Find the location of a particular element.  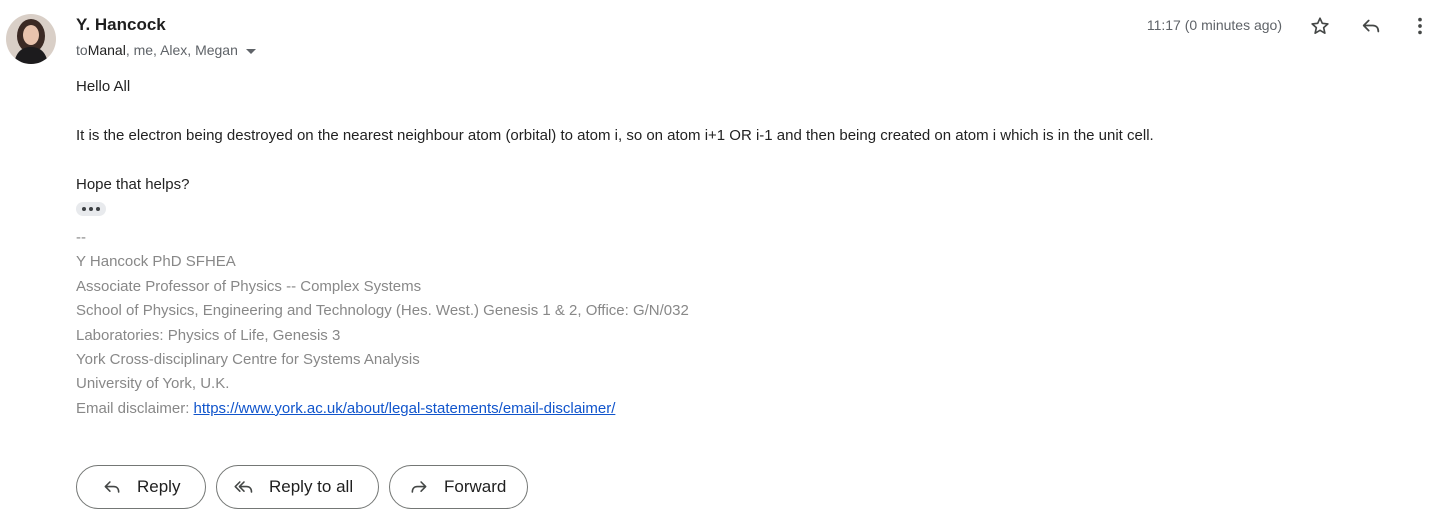

reply-all-label: Reply to all is located at coordinates (311, 486).